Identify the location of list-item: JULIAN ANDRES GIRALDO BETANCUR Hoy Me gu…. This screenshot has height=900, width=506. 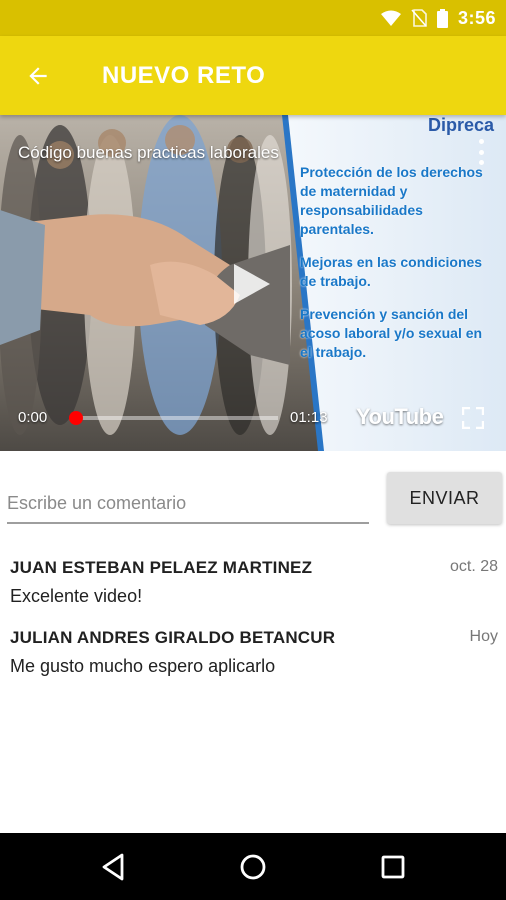
(253, 654).